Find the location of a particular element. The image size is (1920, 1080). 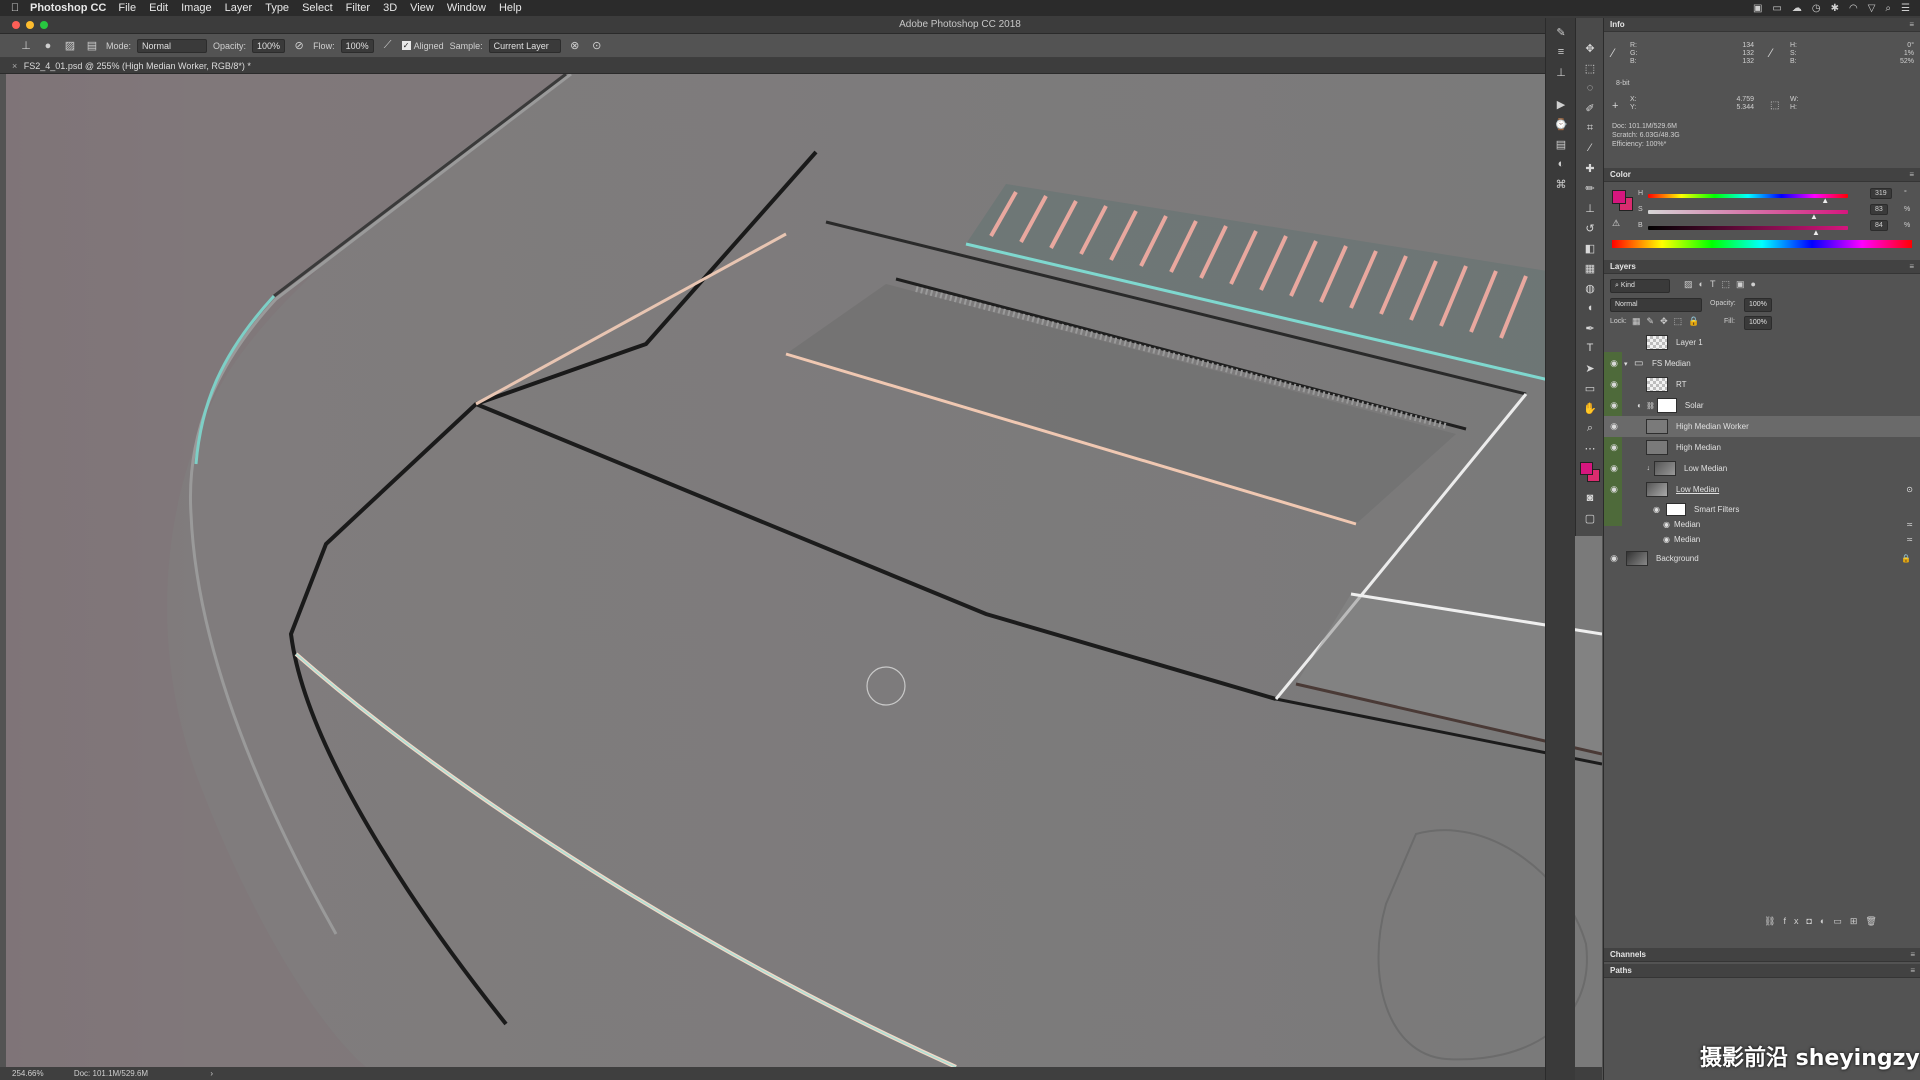

delete-layer-icon: 🗑 is located at coordinates (1874, 921).